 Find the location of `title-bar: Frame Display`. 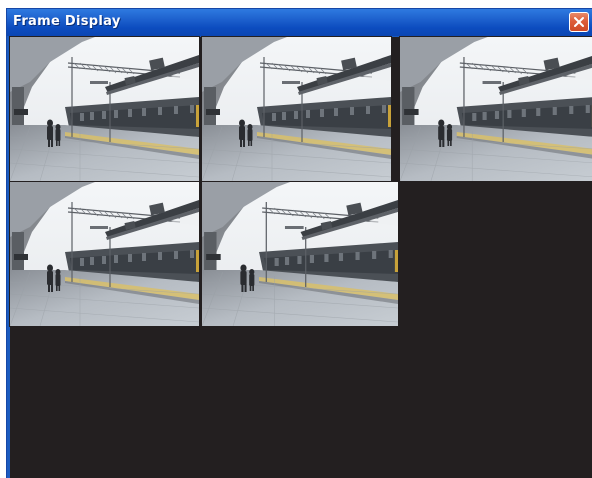

title-bar: Frame Display is located at coordinates (299, 22).